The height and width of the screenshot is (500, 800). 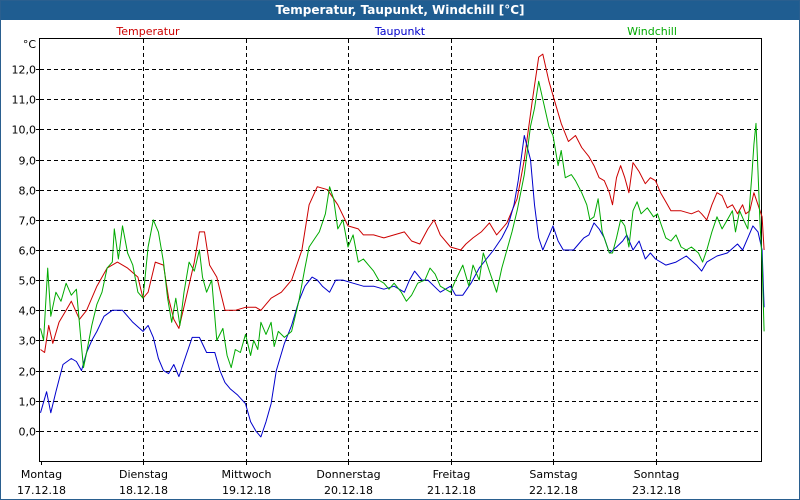 I want to click on x-tick-label-day: Donnerstag, so click(x=348, y=474).